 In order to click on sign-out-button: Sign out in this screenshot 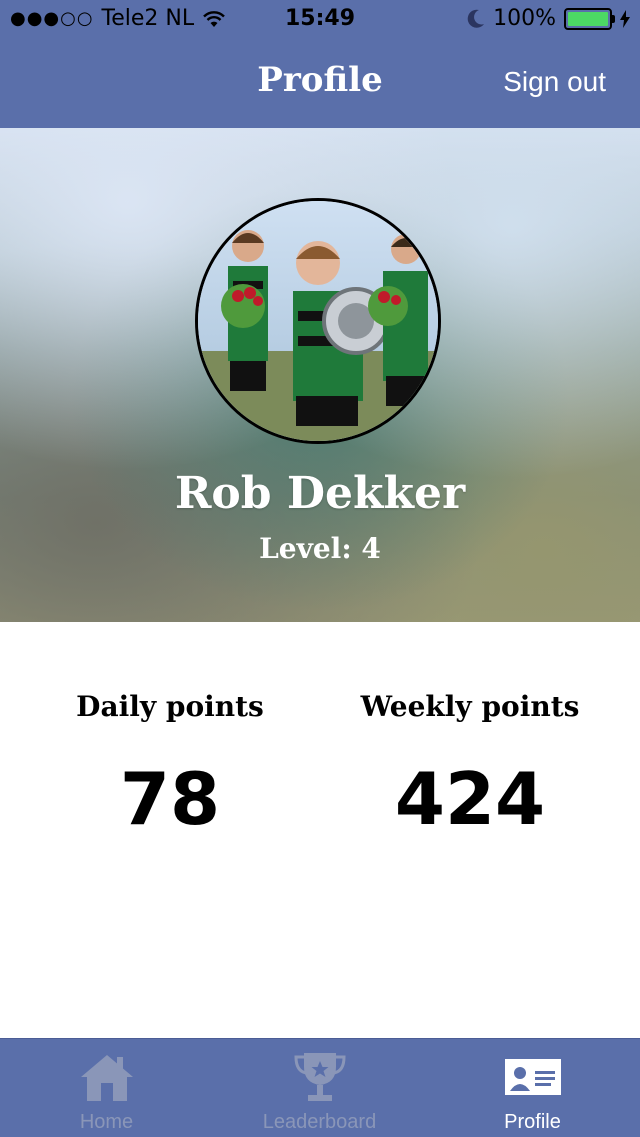, I will do `click(554, 82)`.